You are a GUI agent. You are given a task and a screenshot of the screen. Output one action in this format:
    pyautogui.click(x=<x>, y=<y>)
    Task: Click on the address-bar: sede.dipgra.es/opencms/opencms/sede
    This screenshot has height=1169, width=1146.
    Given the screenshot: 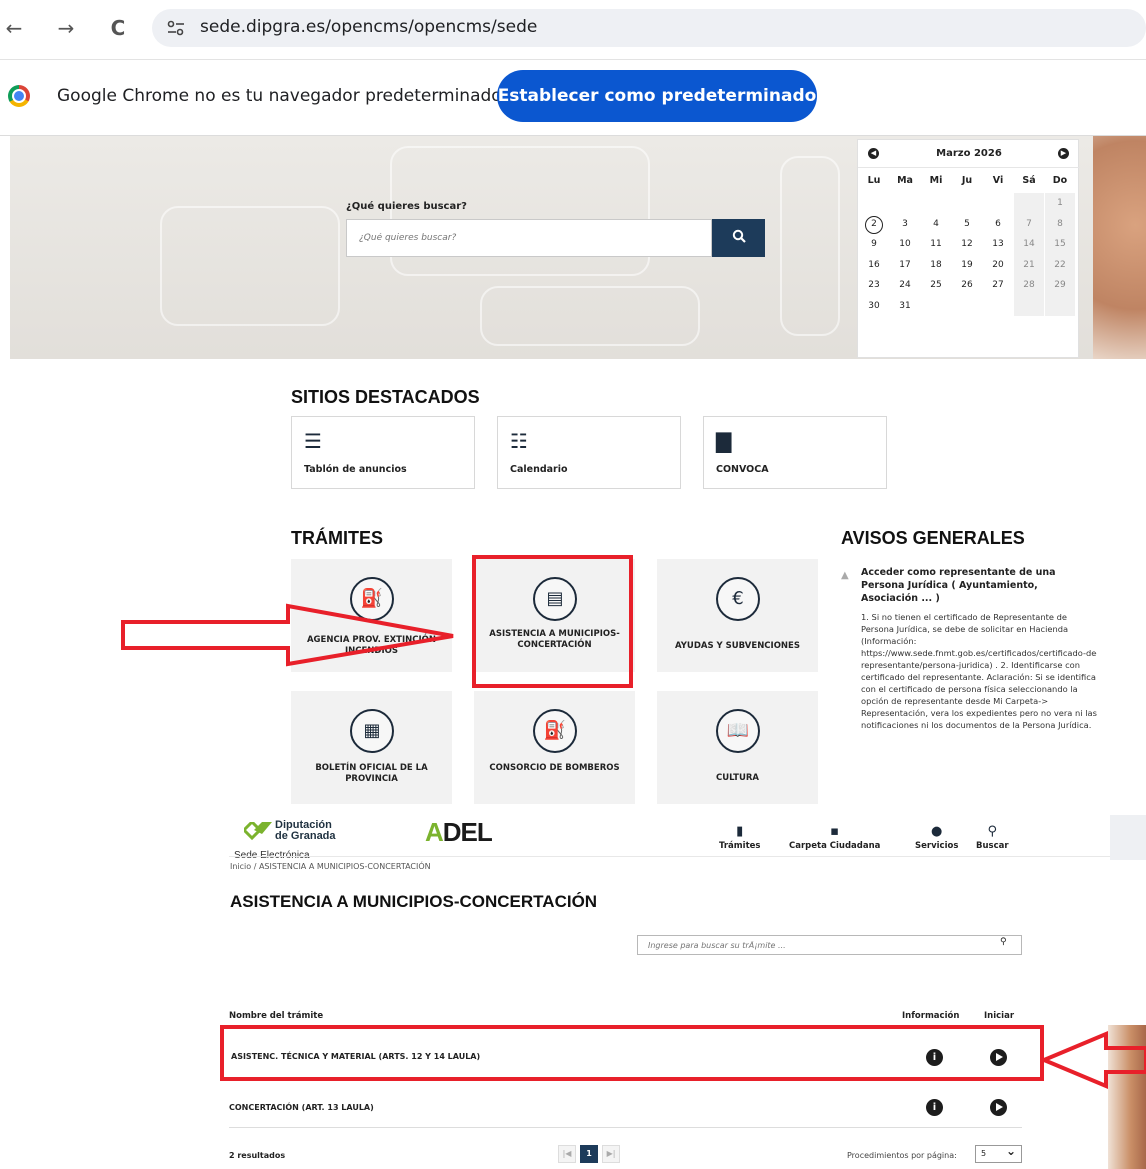 What is the action you would take?
    pyautogui.click(x=649, y=28)
    